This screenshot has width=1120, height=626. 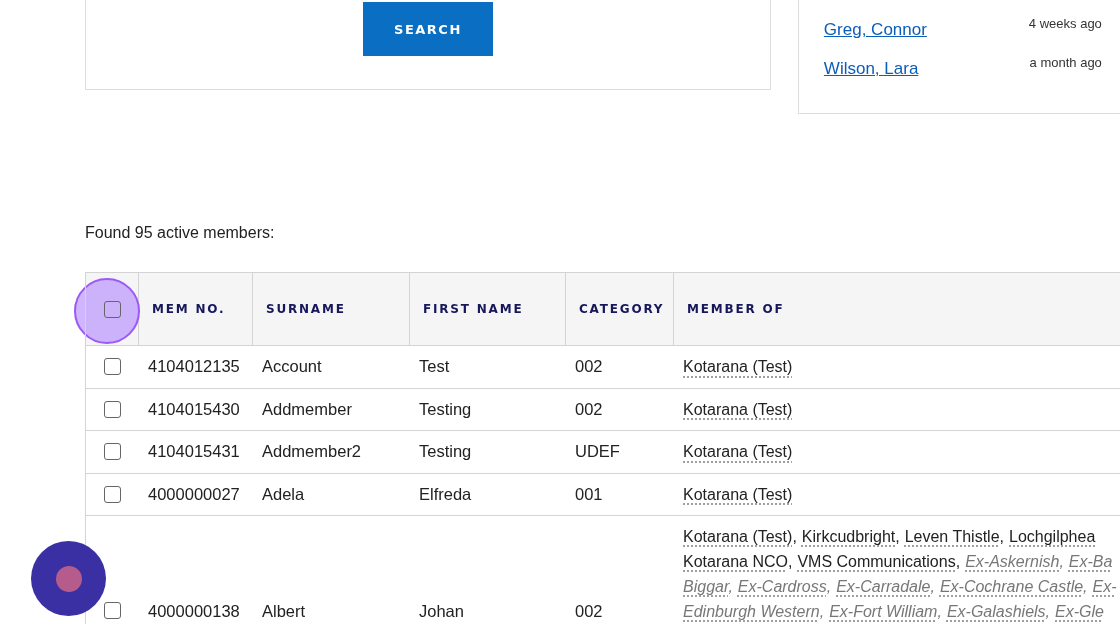 I want to click on club-link: Leven Thistle,, so click(x=954, y=536).